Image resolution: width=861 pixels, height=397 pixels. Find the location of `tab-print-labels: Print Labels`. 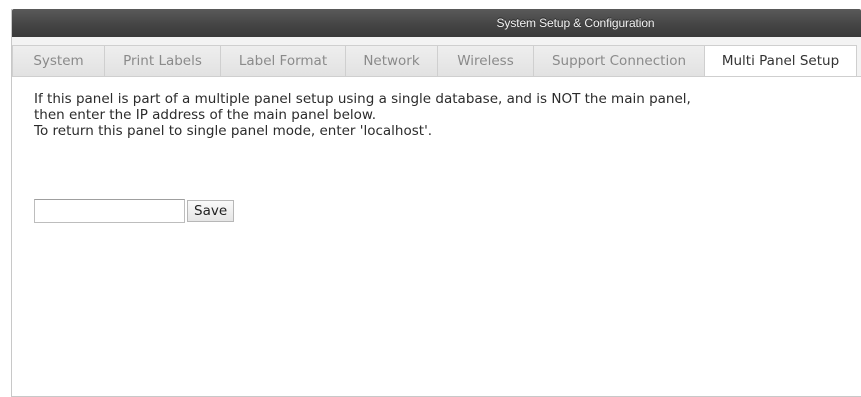

tab-print-labels: Print Labels is located at coordinates (162, 61).